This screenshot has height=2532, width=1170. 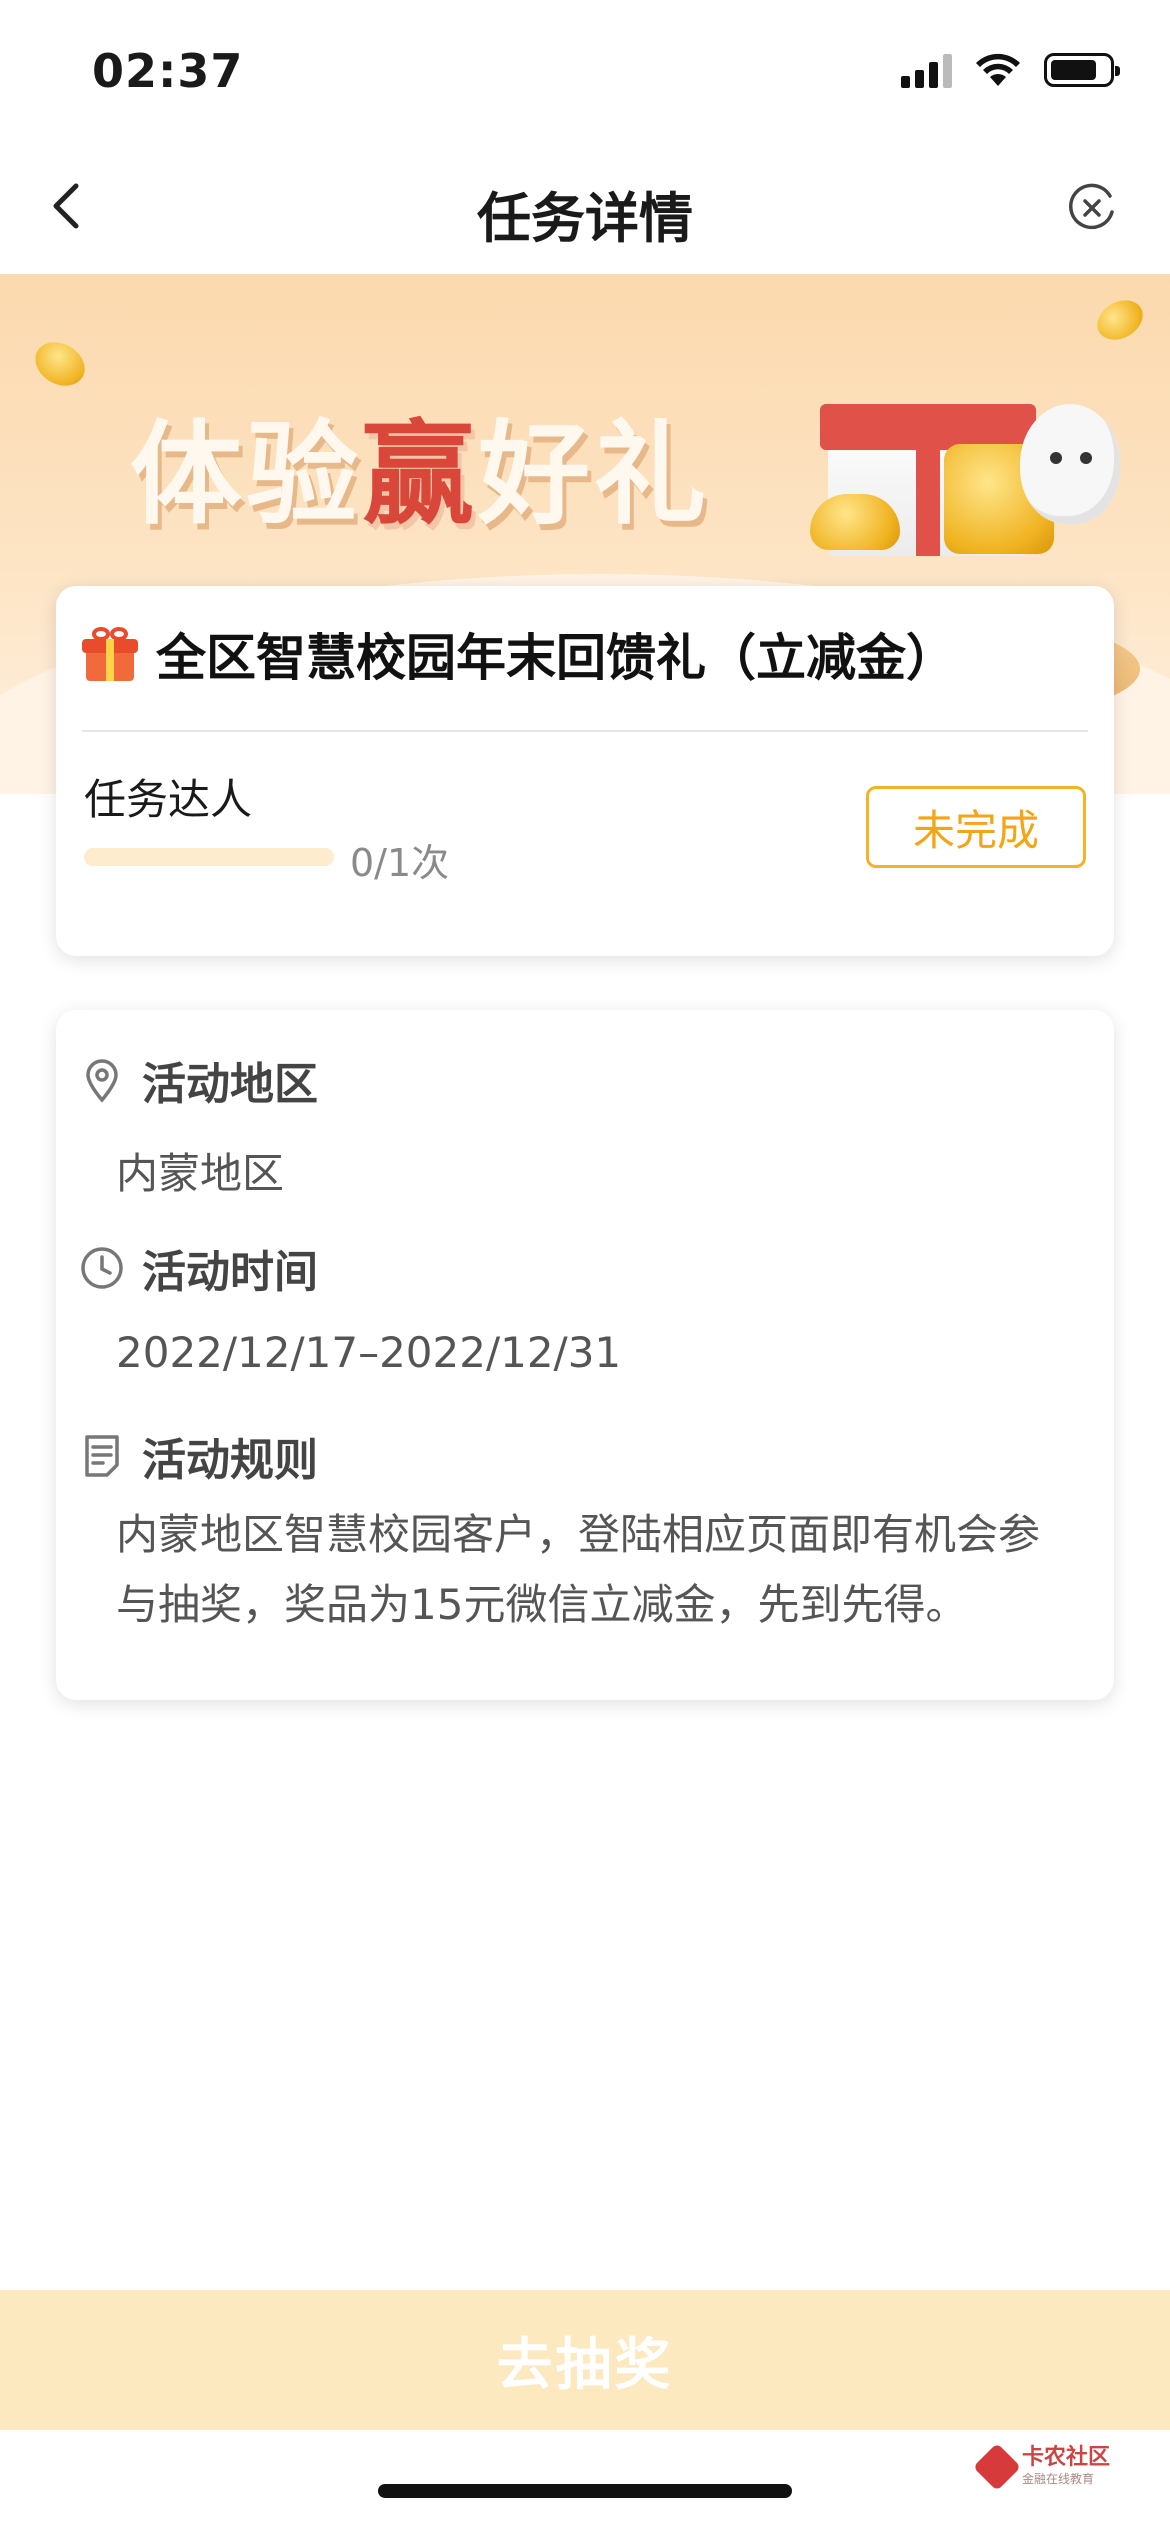 What do you see at coordinates (997, 2466) in the screenshot?
I see `watermark-logo-icon` at bounding box center [997, 2466].